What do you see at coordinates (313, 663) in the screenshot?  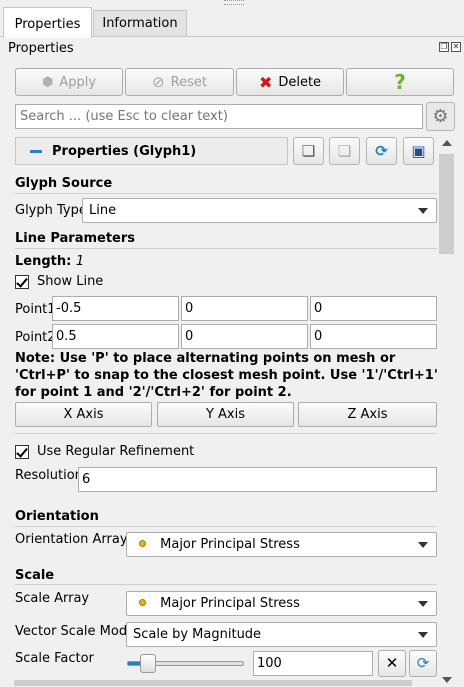 I see `scale-factor-field: 100` at bounding box center [313, 663].